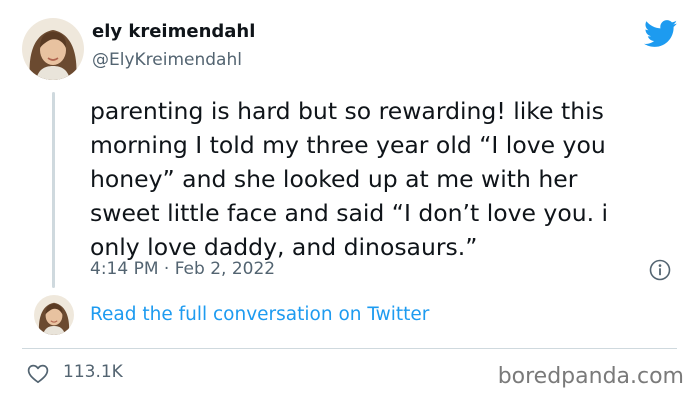 The width and height of the screenshot is (700, 400). I want to click on author-handle: @ElyKreimendahl, so click(167, 60).